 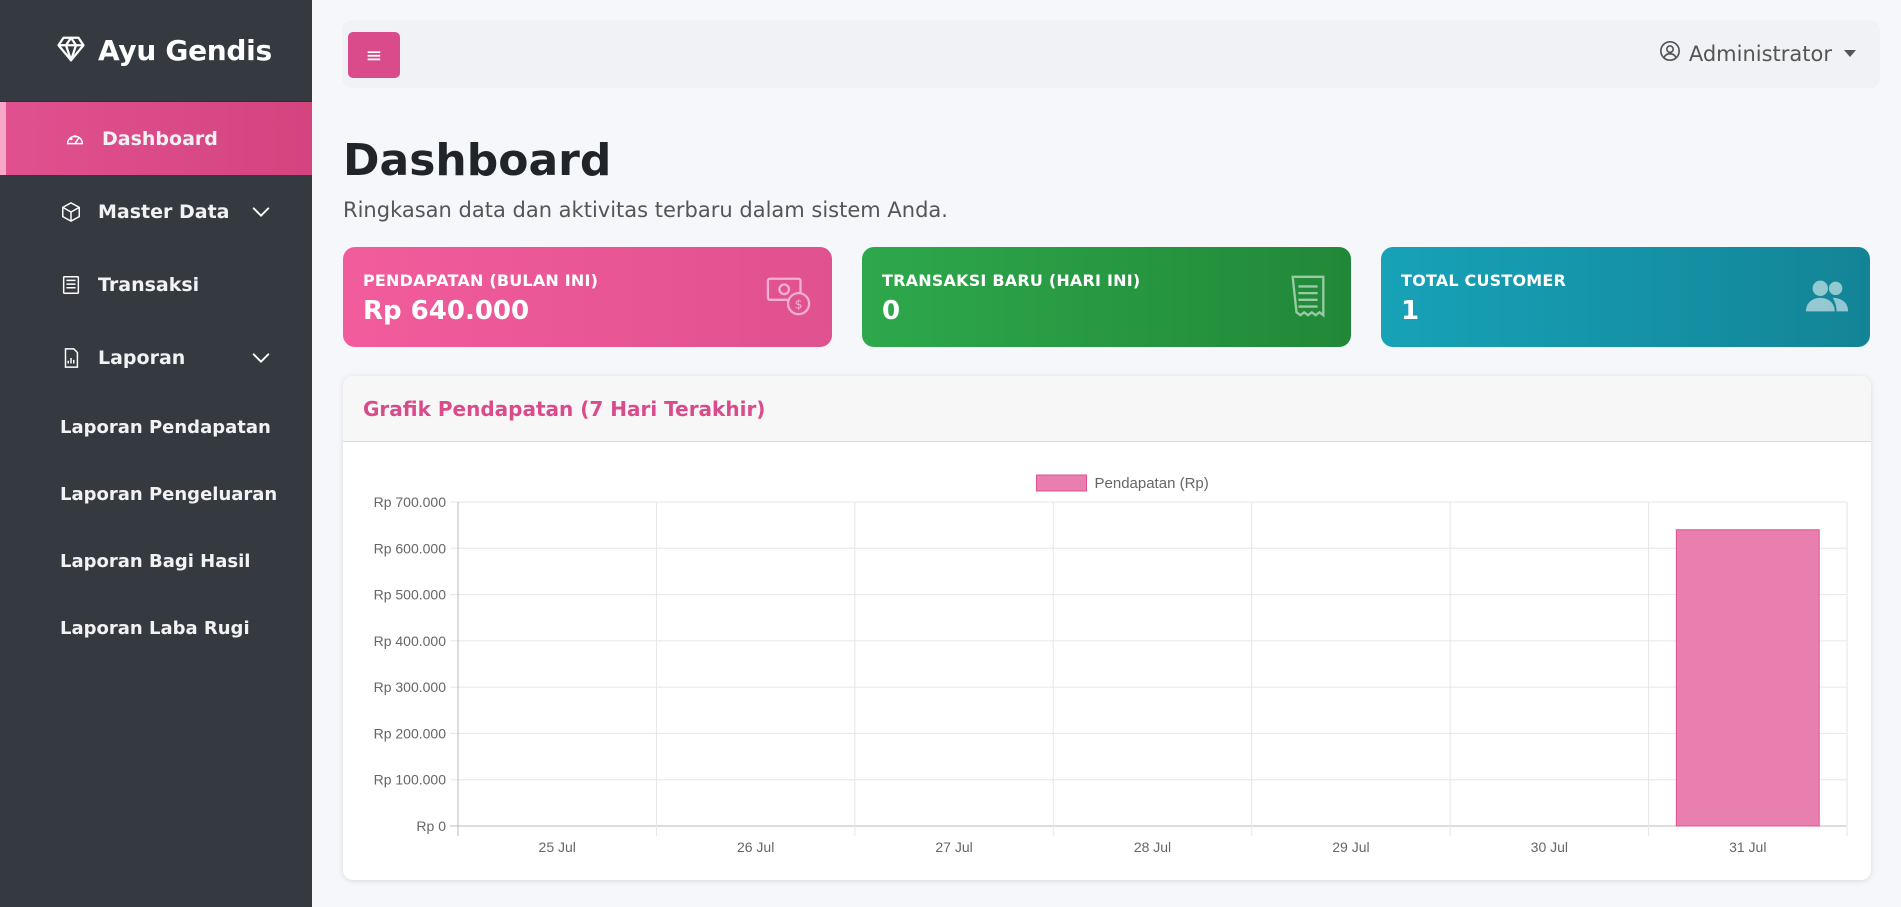 I want to click on topbar: ≡ Administrator, so click(x=1111, y=54).